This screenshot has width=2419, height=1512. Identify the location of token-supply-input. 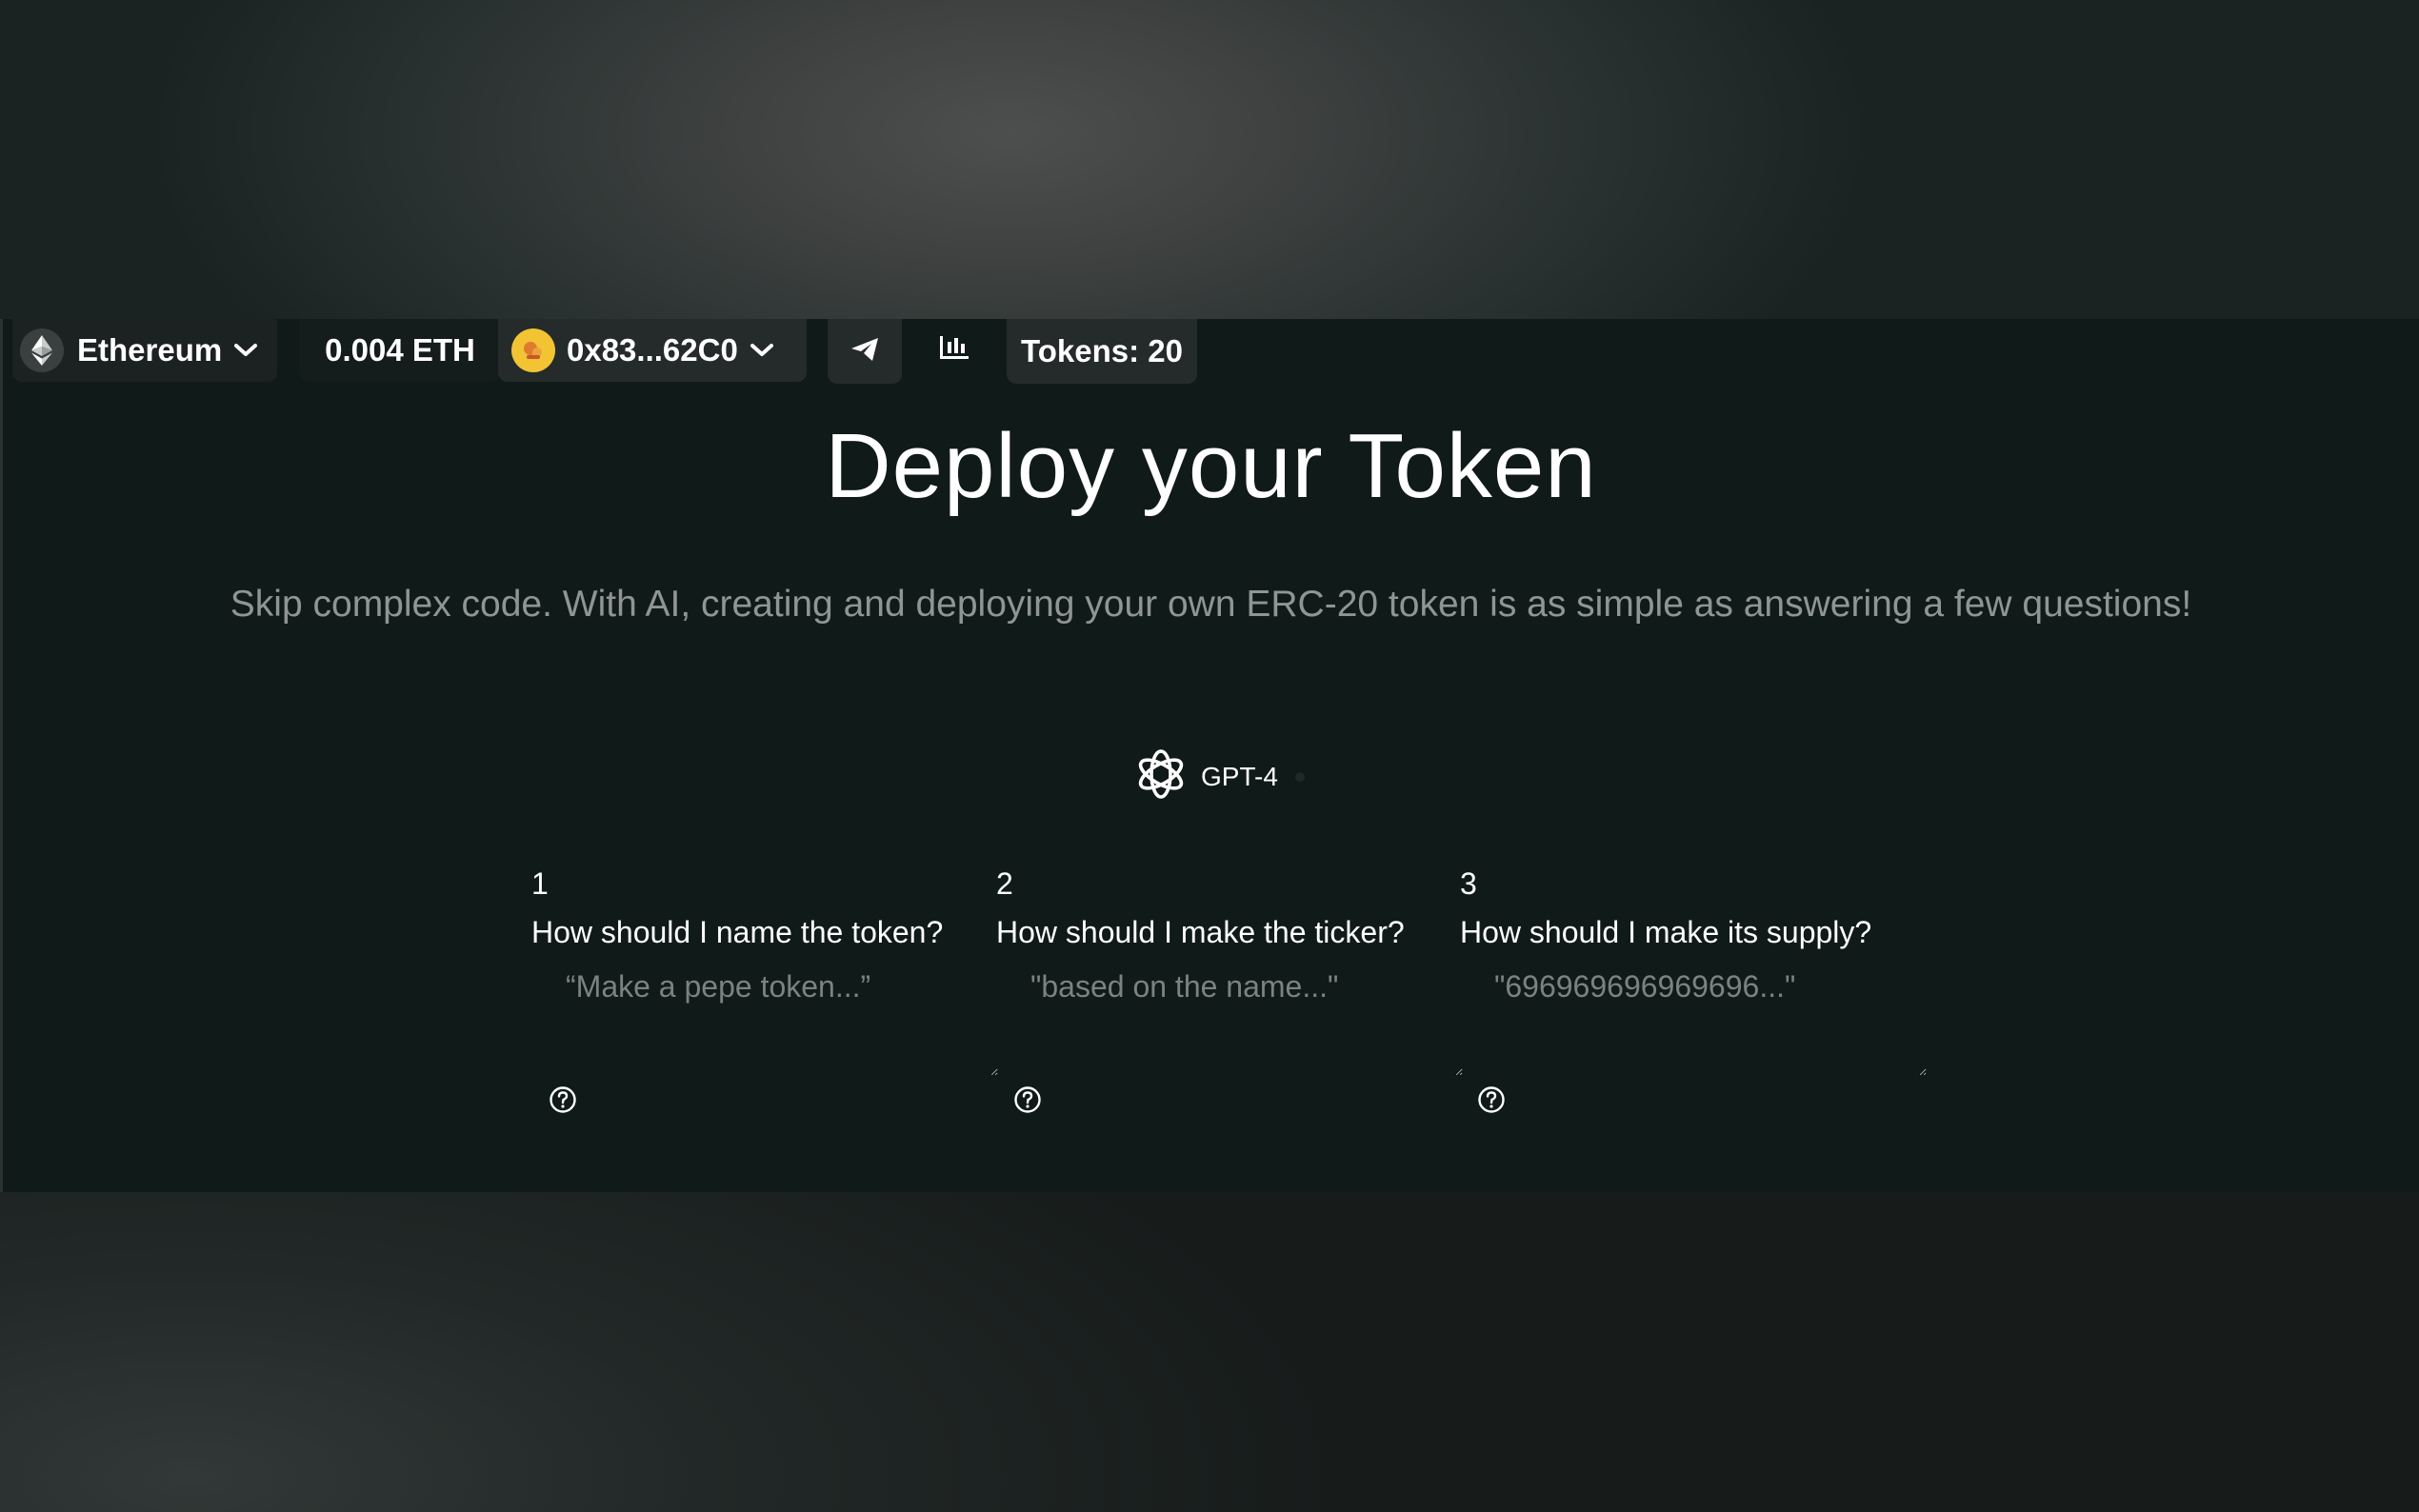
(1693, 1017).